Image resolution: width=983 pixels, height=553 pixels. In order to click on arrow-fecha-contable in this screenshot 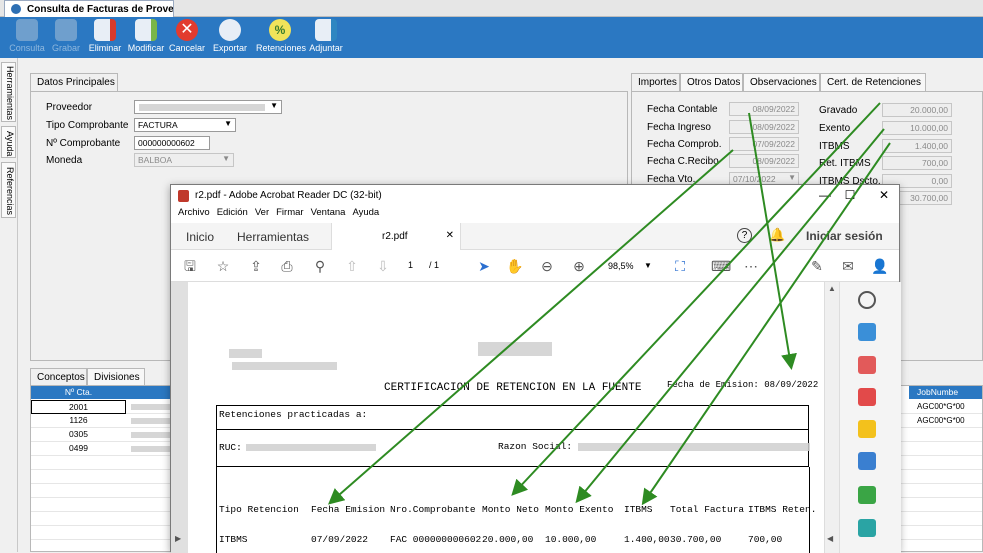, I will do `click(772, 241)`.